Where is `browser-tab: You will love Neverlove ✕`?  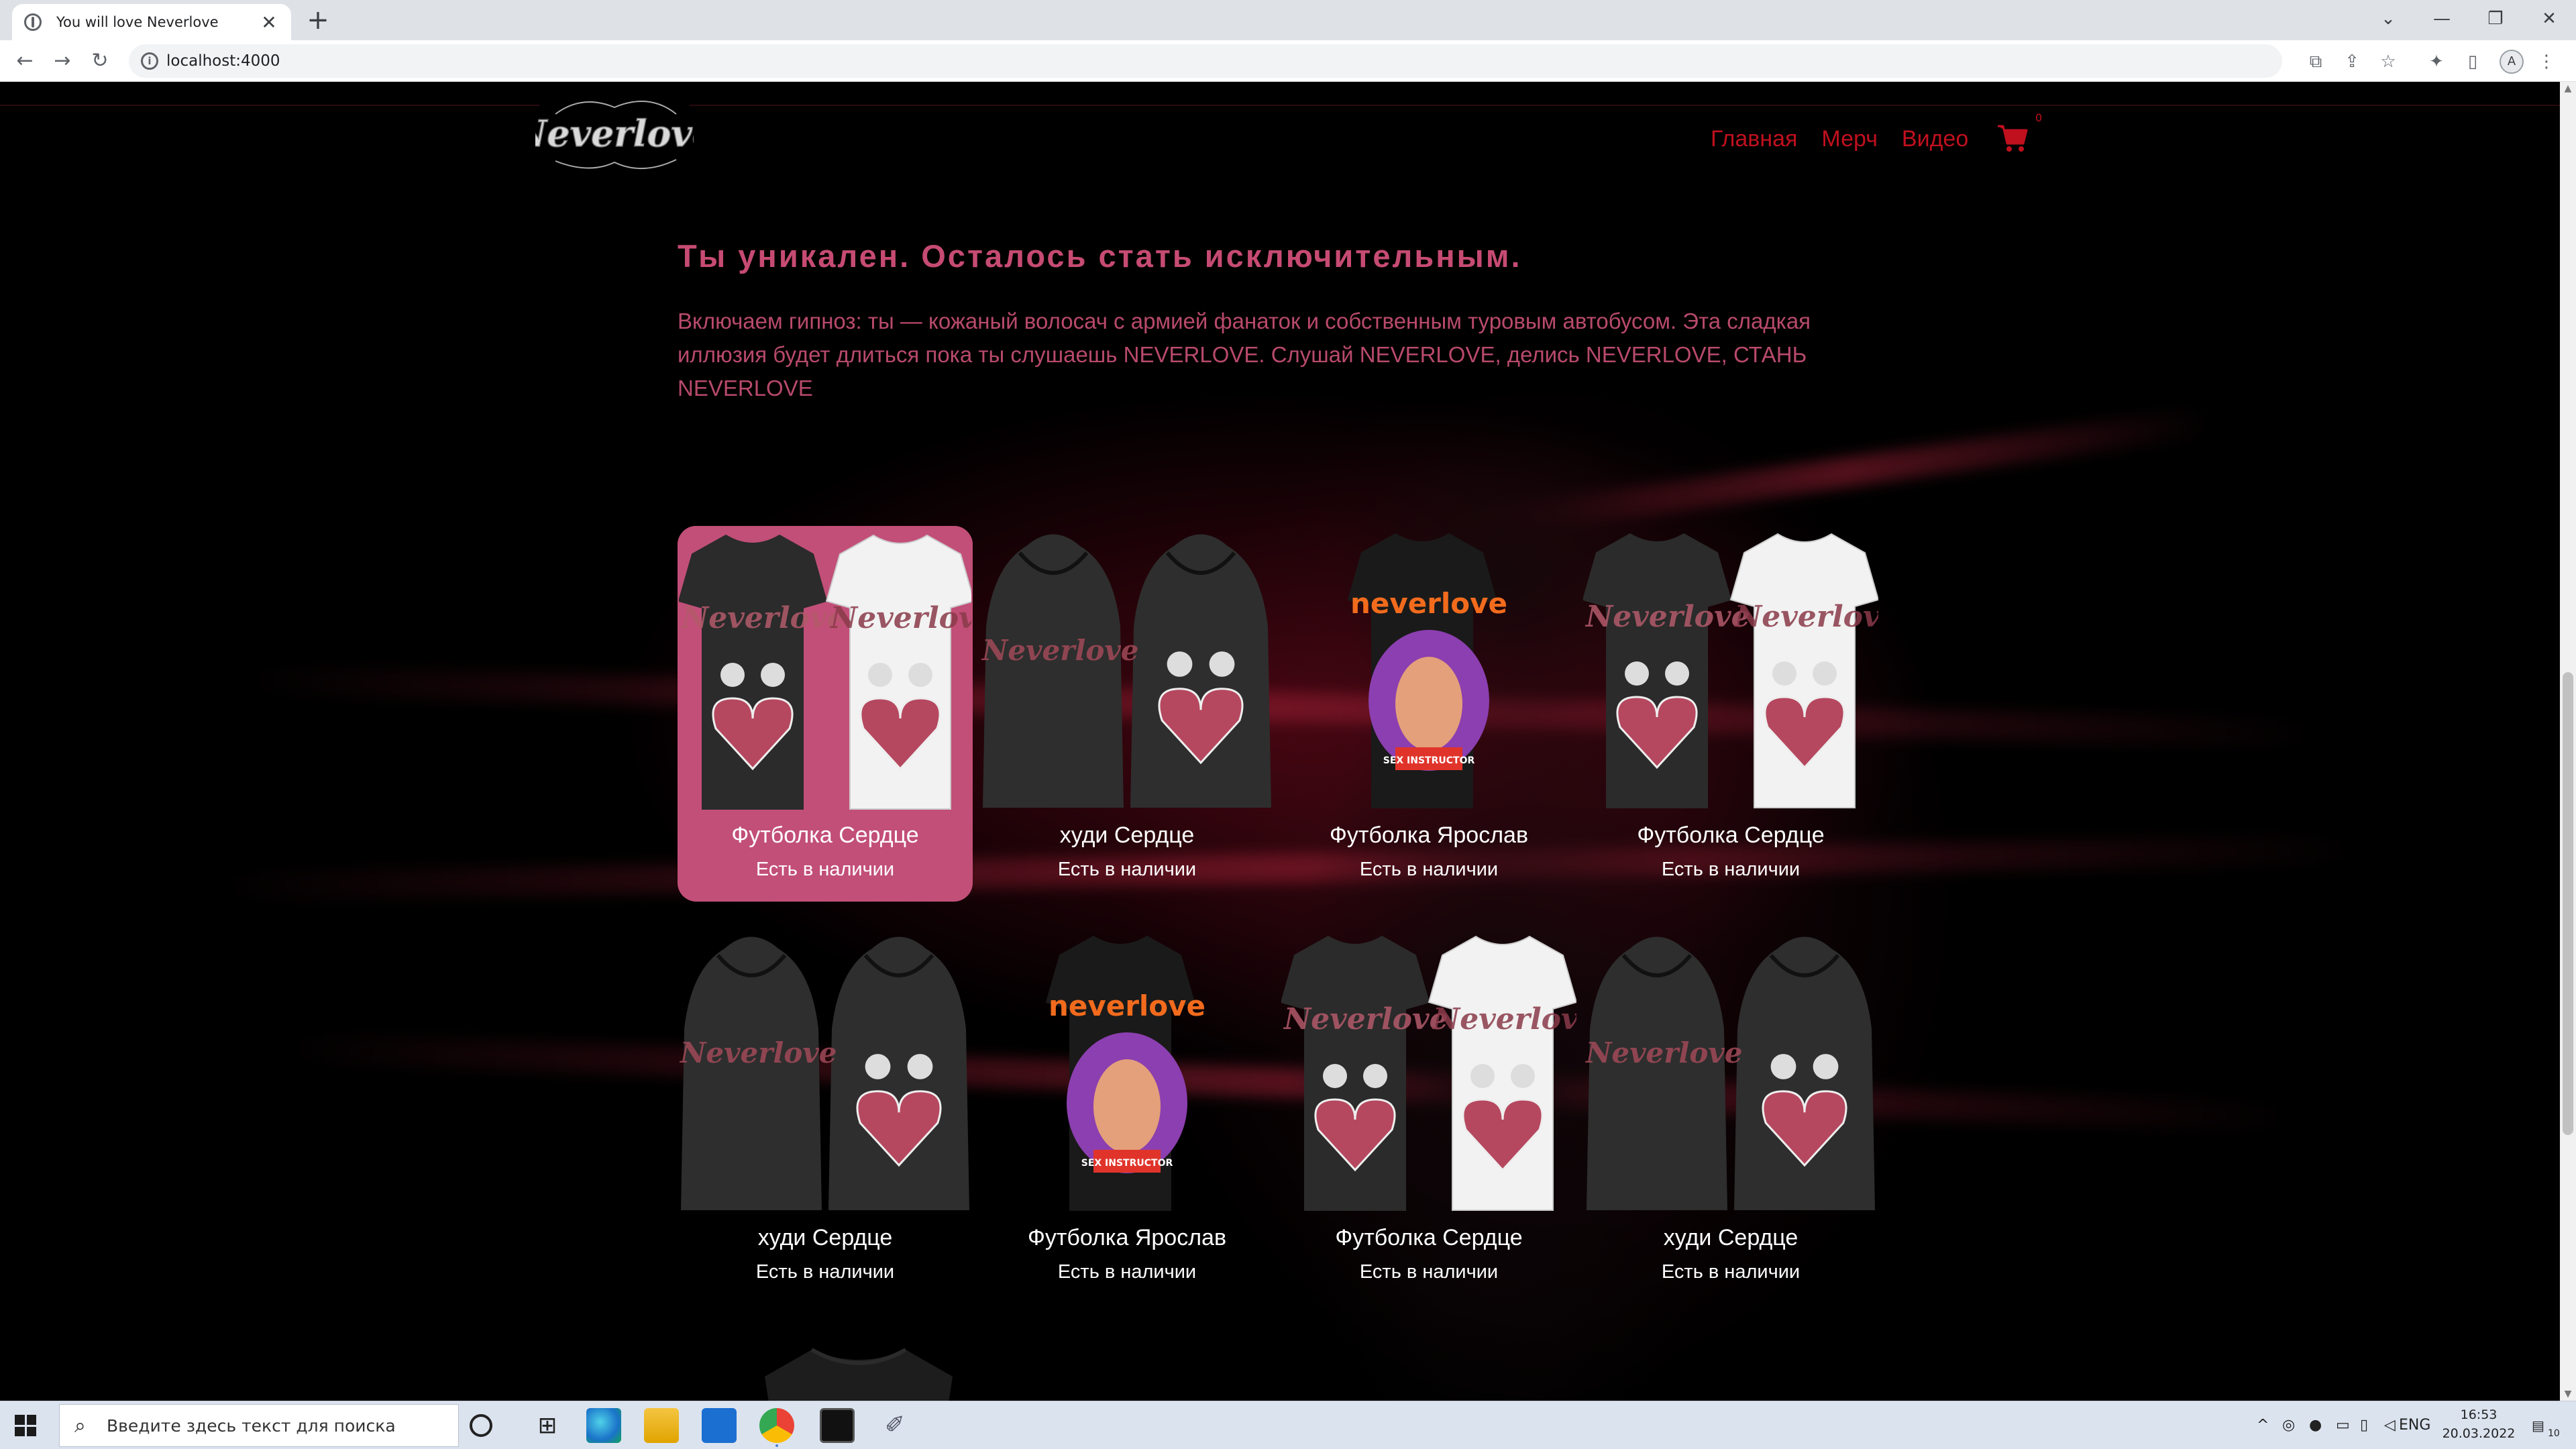 browser-tab: You will love Neverlove ✕ is located at coordinates (151, 22).